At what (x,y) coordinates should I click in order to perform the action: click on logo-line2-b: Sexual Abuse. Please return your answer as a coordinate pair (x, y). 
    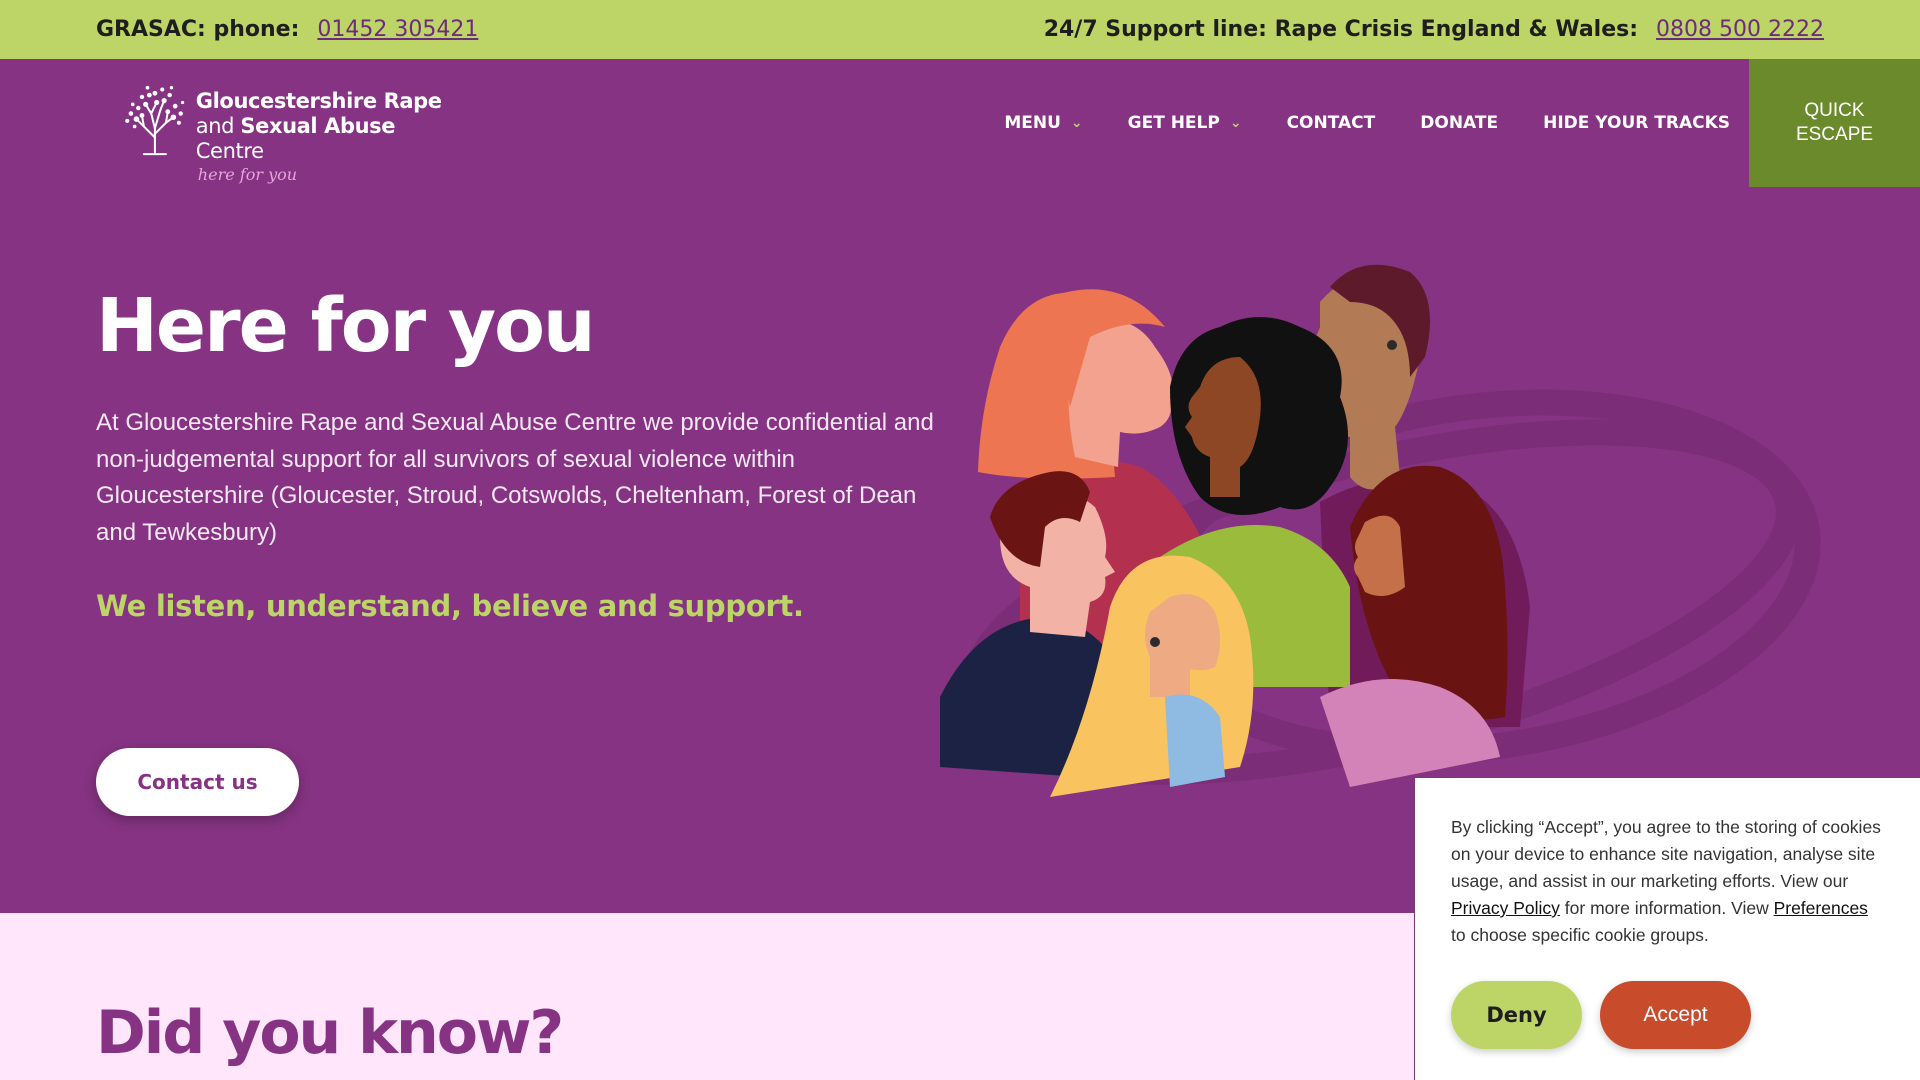
    Looking at the image, I should click on (318, 126).